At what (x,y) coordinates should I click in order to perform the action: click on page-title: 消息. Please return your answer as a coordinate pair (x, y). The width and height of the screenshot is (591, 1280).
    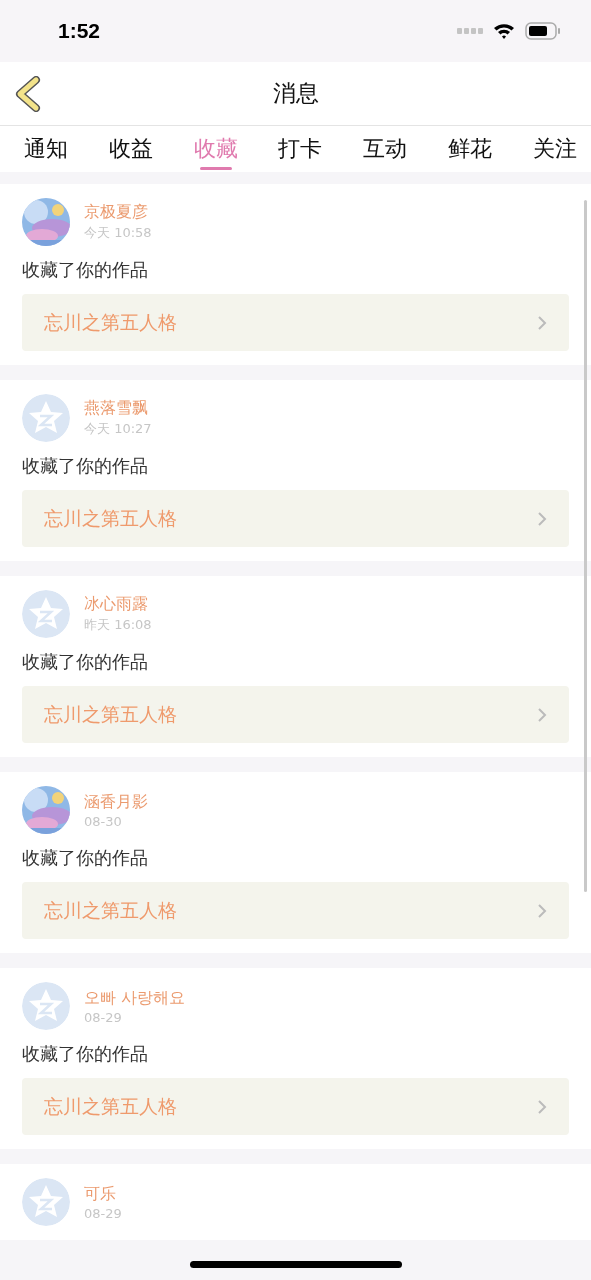
    Looking at the image, I should click on (295, 93).